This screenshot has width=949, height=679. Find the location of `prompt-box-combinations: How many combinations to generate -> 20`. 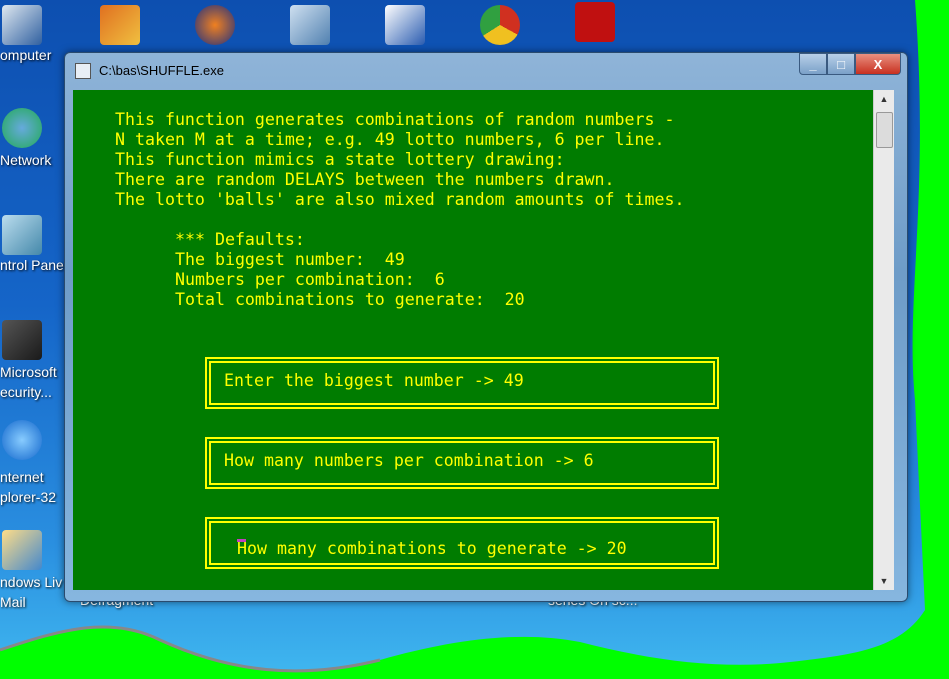

prompt-box-combinations: How many combinations to generate -> 20 is located at coordinates (462, 543).